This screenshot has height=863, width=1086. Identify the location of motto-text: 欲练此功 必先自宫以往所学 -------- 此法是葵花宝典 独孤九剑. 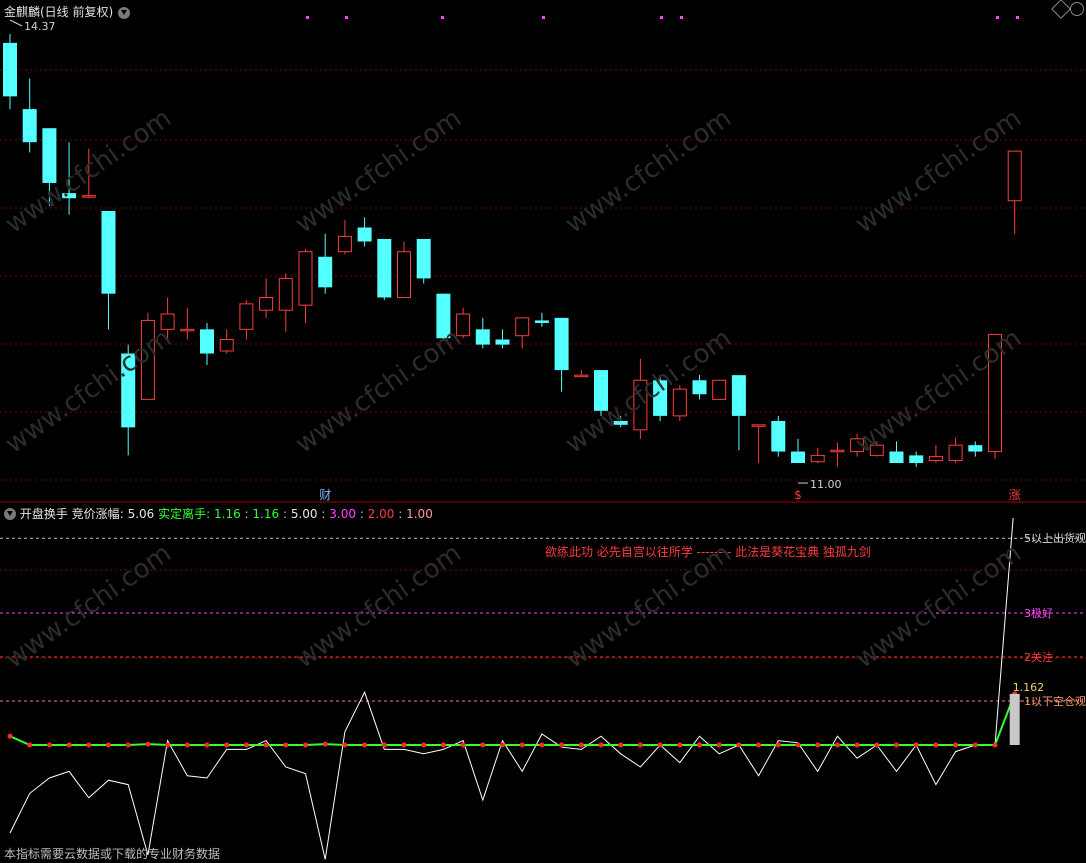
(708, 552).